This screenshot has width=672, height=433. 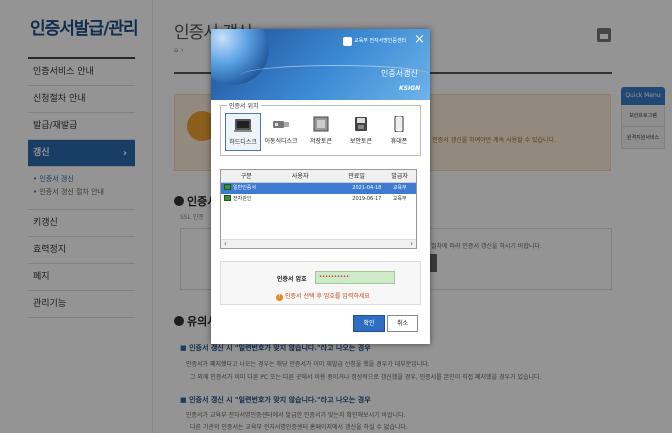 I want to click on org-name: 교육부 전자서명인증센터, so click(x=380, y=41).